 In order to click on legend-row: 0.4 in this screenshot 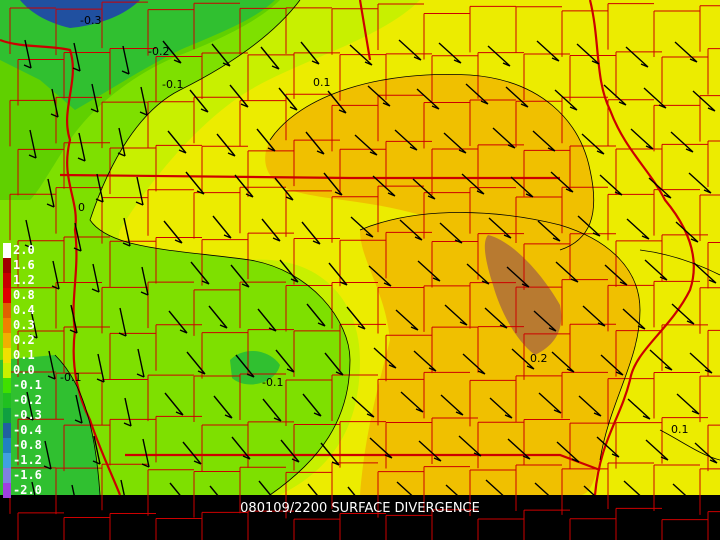, I will do `click(38, 310)`.